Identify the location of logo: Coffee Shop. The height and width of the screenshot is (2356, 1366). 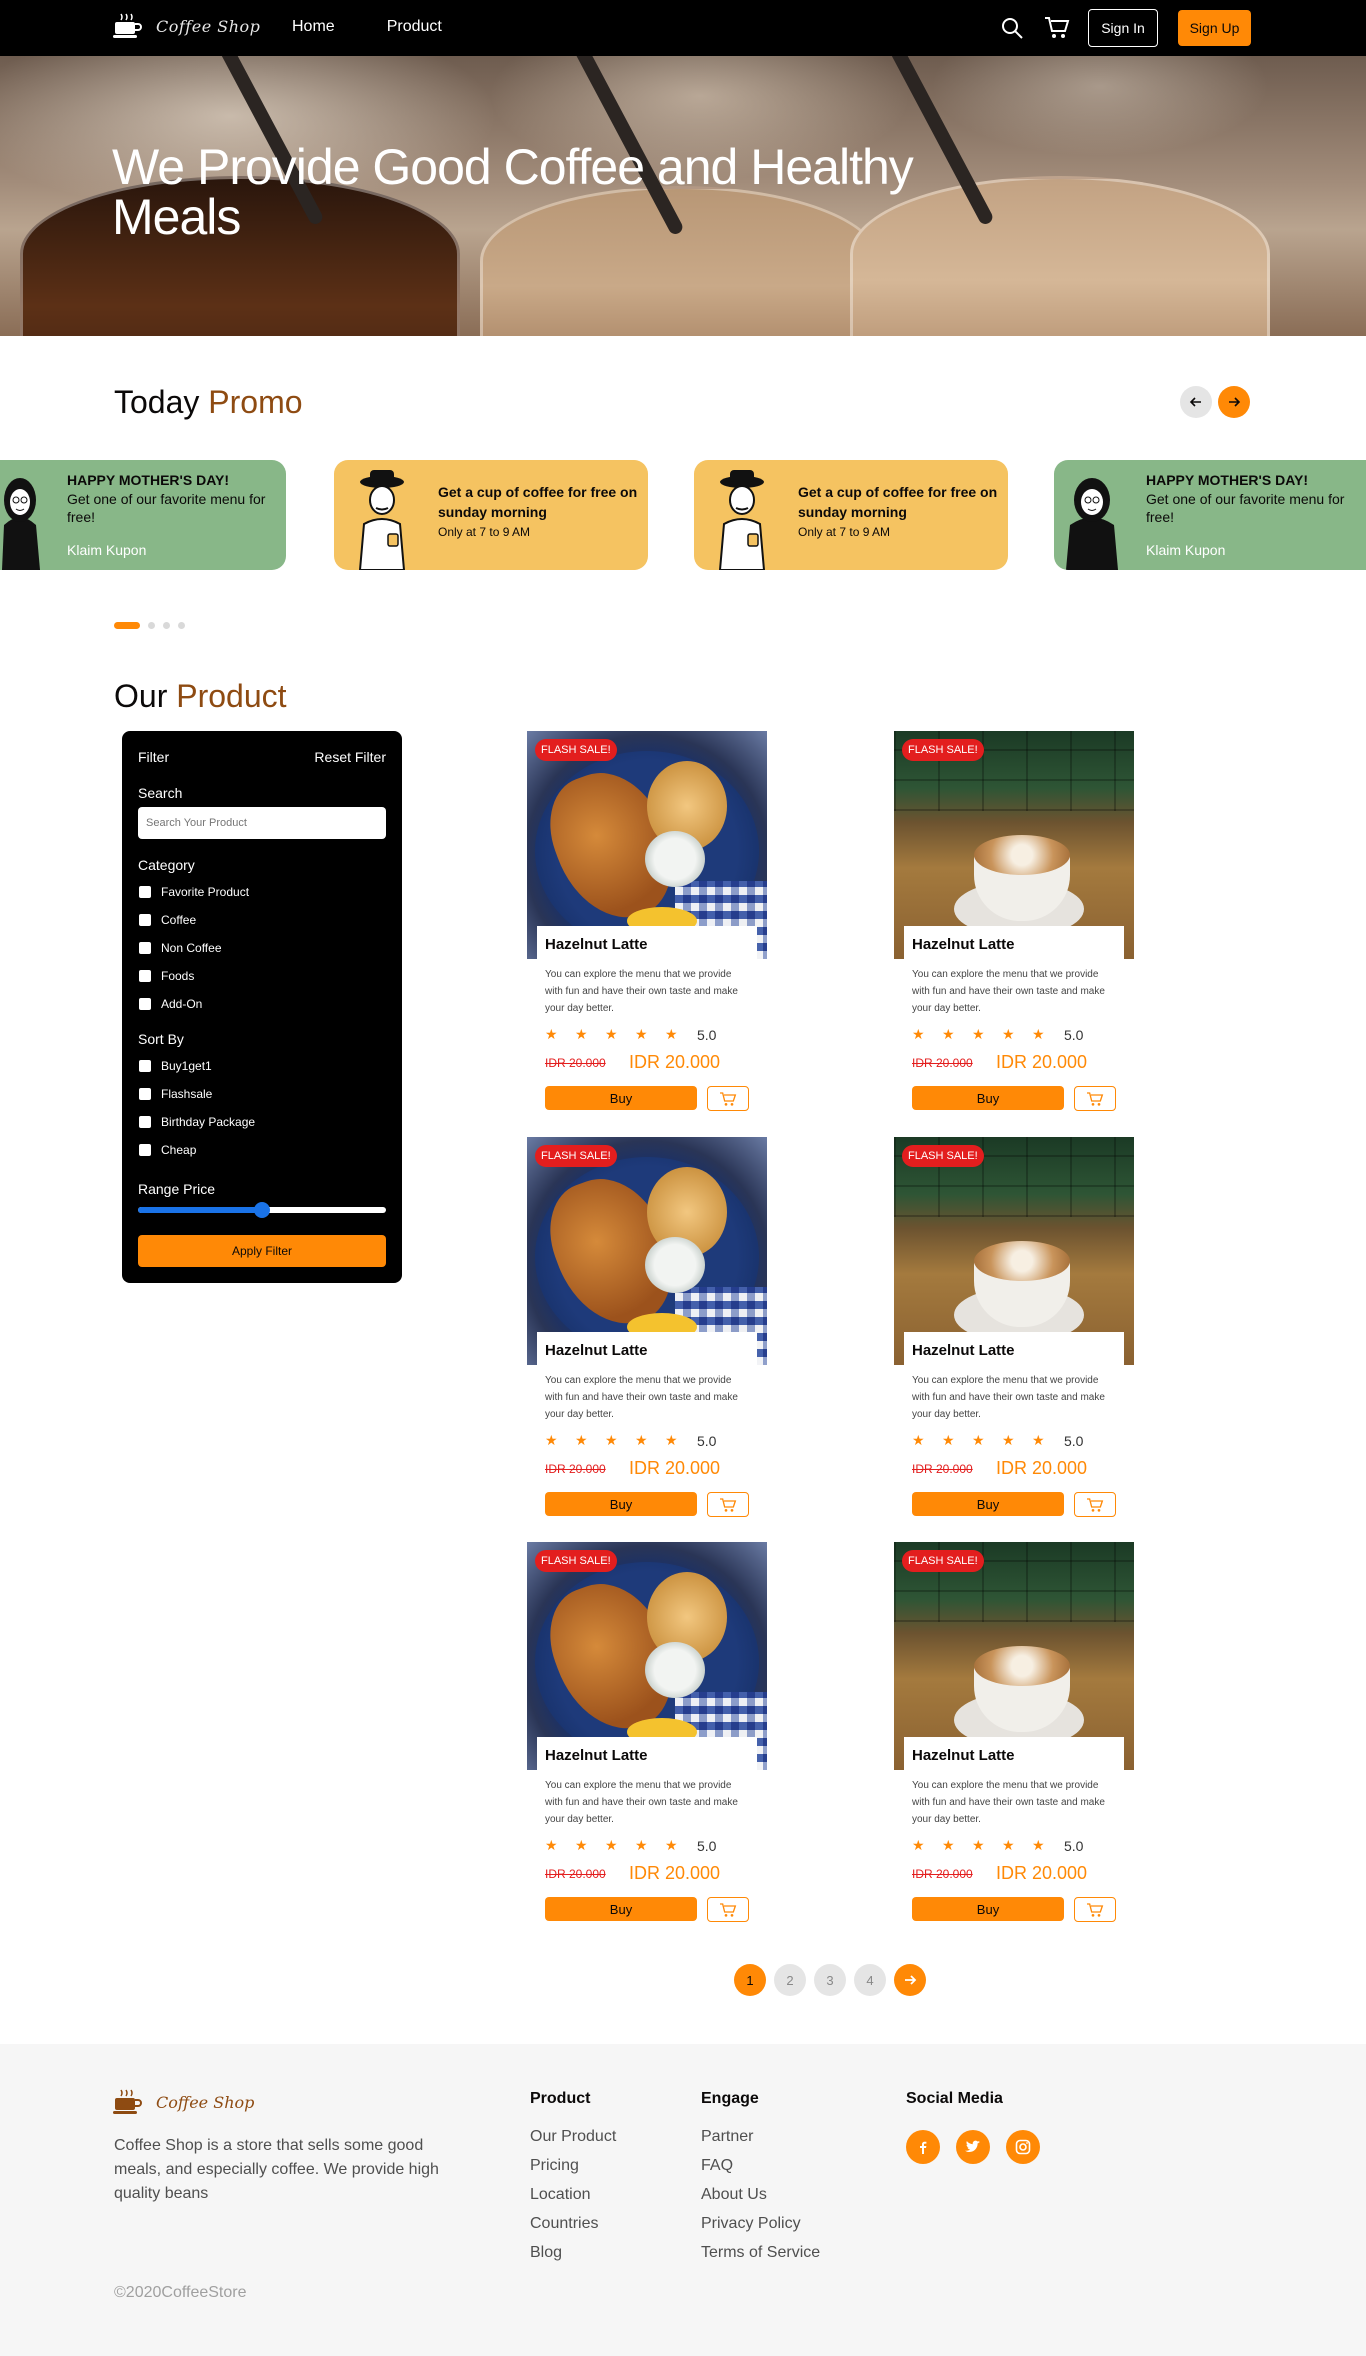
(186, 26).